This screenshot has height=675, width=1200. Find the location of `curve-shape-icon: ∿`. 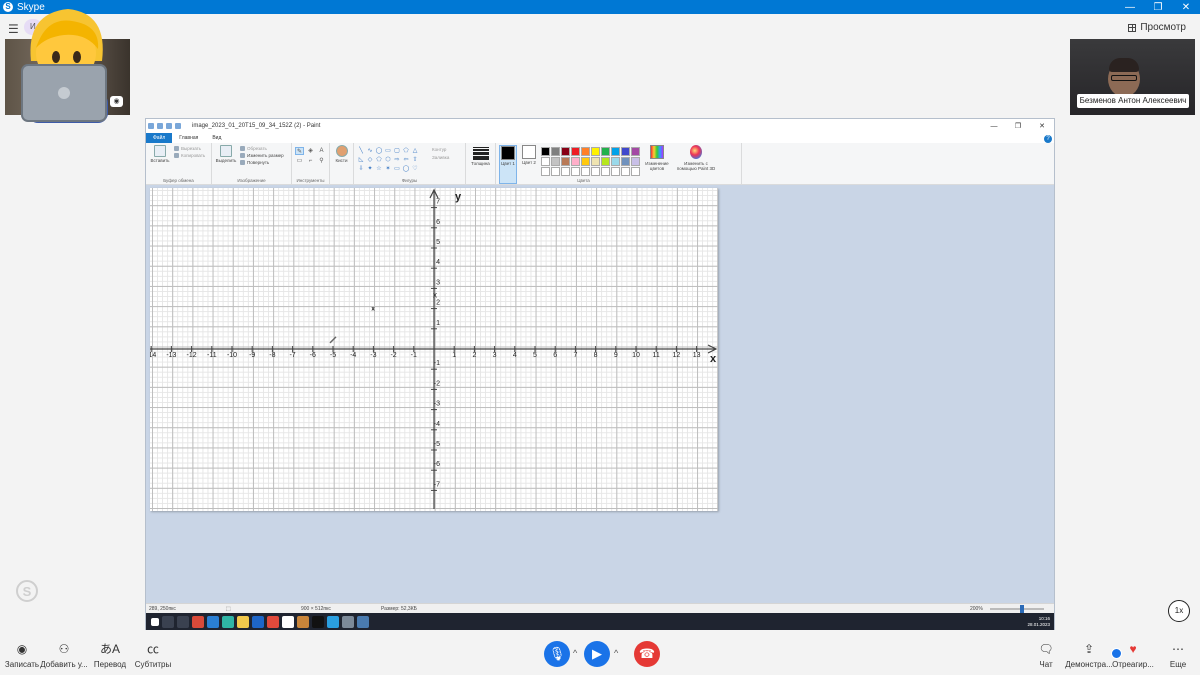

curve-shape-icon: ∿ is located at coordinates (370, 151).